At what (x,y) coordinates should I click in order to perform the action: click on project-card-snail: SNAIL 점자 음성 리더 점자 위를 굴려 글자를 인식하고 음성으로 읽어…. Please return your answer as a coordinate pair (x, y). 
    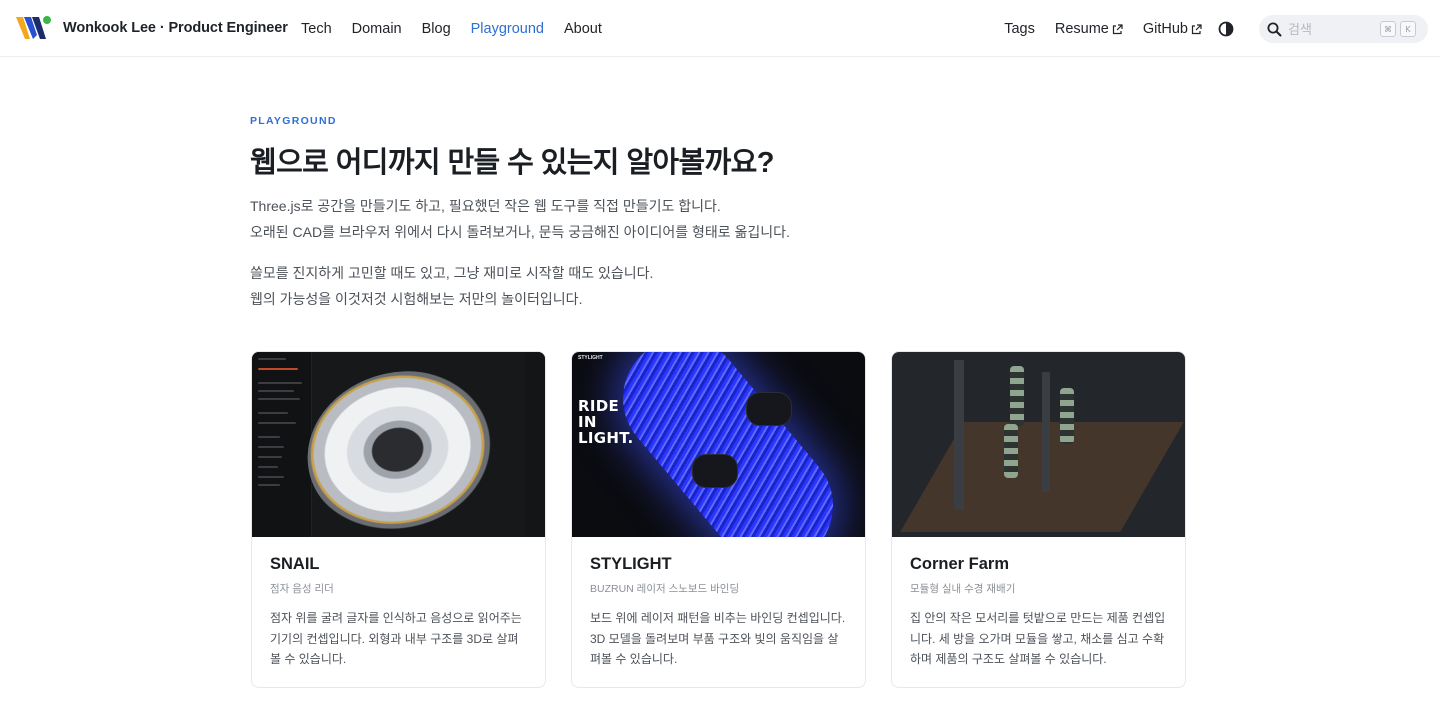
    Looking at the image, I should click on (398, 519).